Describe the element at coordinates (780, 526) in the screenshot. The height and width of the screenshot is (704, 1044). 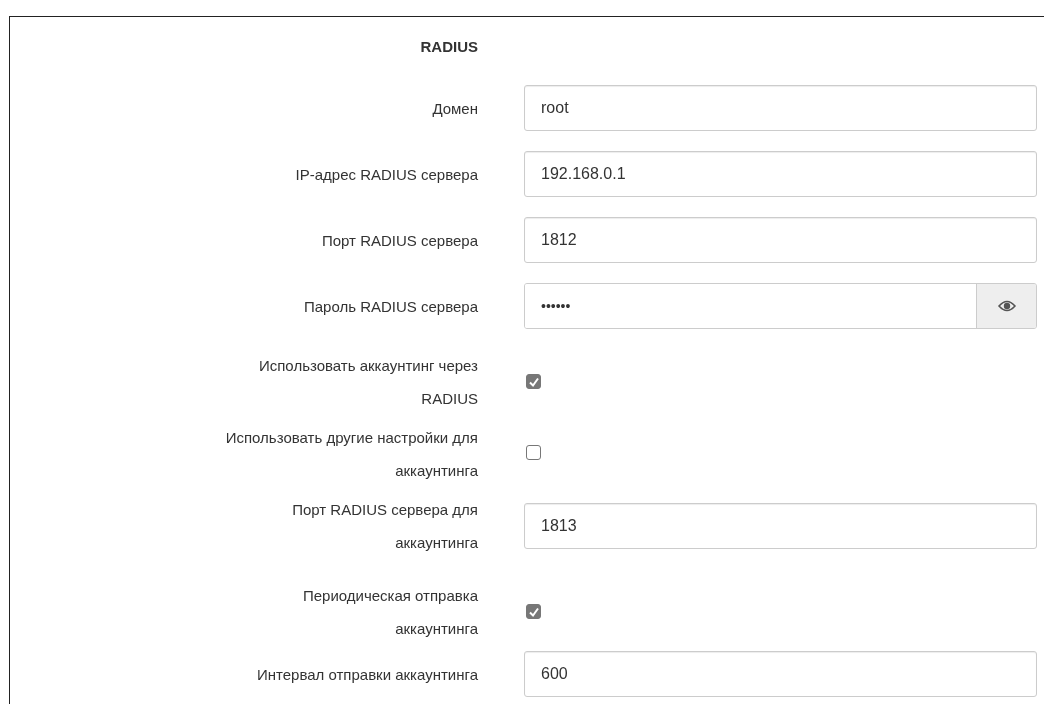
I see `text-field: 1813` at that location.